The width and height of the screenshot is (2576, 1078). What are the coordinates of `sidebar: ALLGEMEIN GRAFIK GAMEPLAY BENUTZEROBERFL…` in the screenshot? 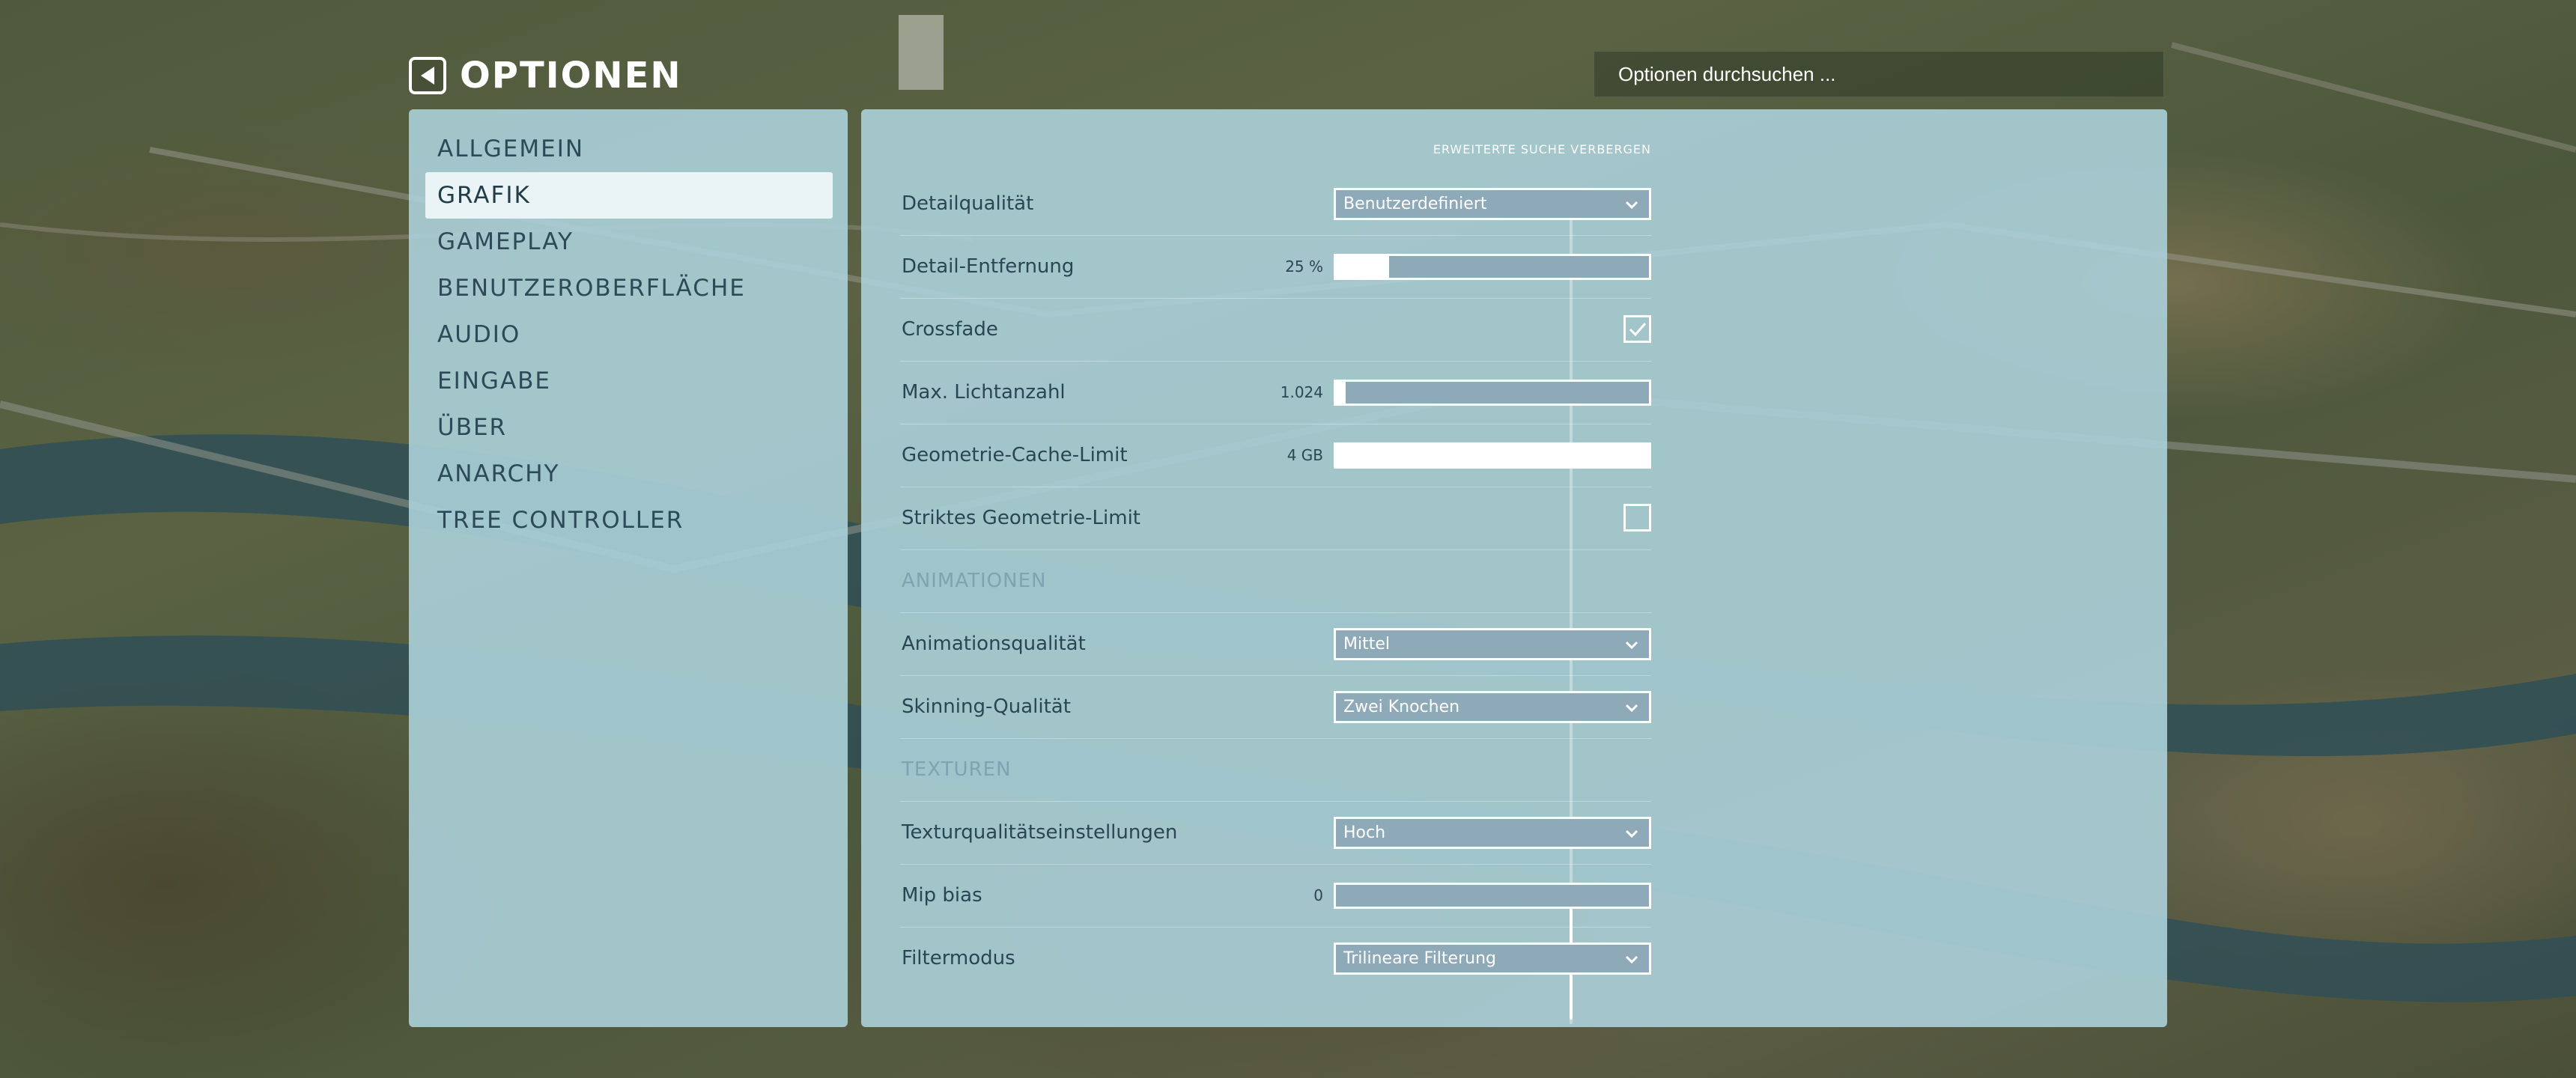 It's located at (628, 568).